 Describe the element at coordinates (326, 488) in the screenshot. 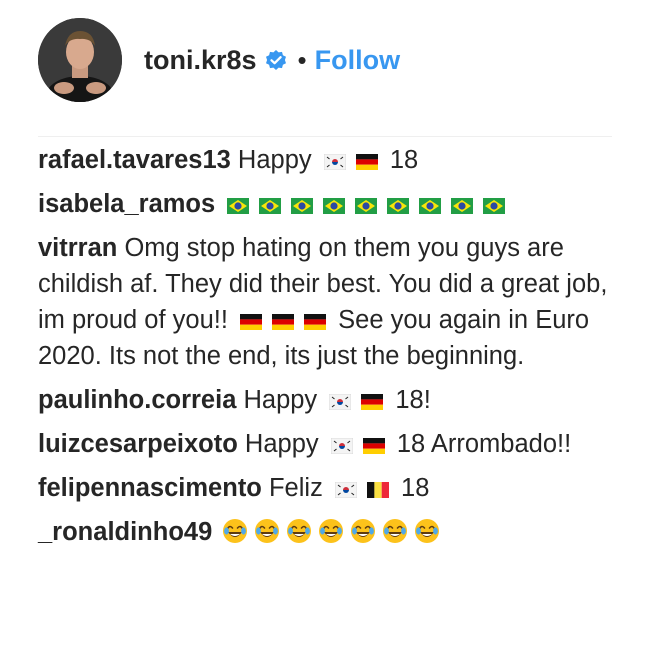

I see `comment-item: felipennascimento Feliz 18` at that location.